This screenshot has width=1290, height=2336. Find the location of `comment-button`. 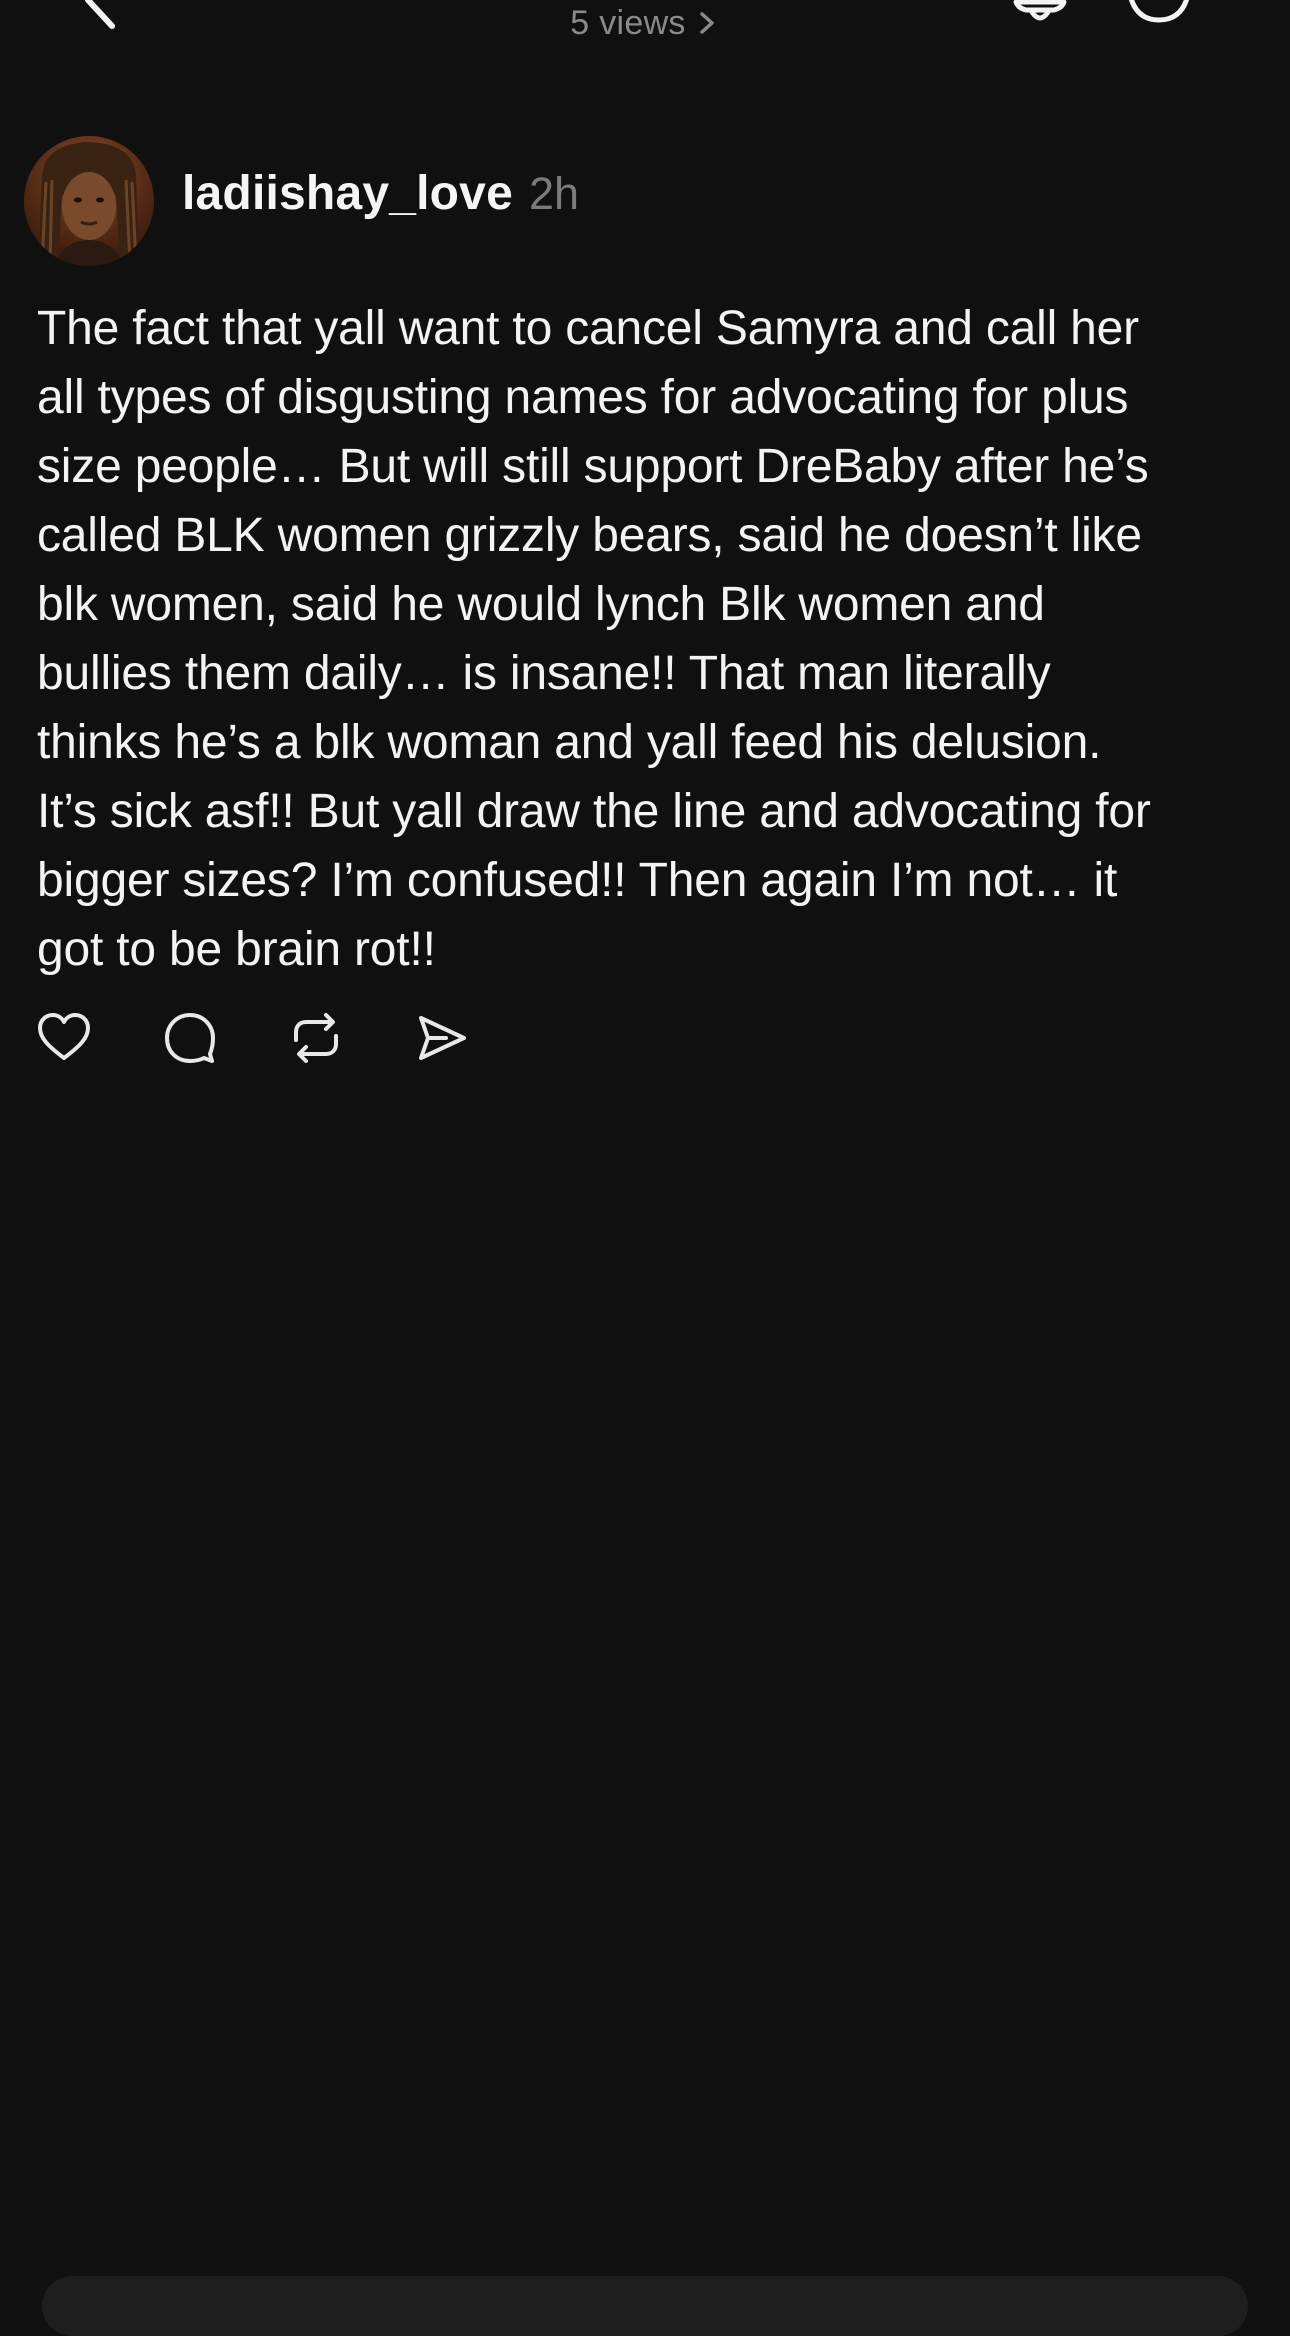

comment-button is located at coordinates (190, 1038).